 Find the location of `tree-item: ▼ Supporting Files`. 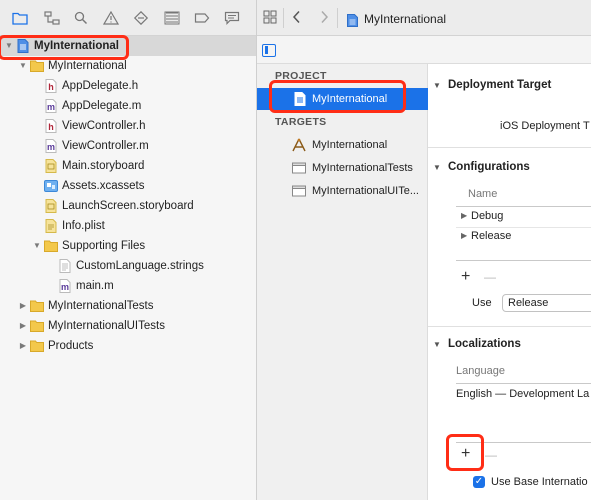

tree-item: ▼ Supporting Files is located at coordinates (128, 246).